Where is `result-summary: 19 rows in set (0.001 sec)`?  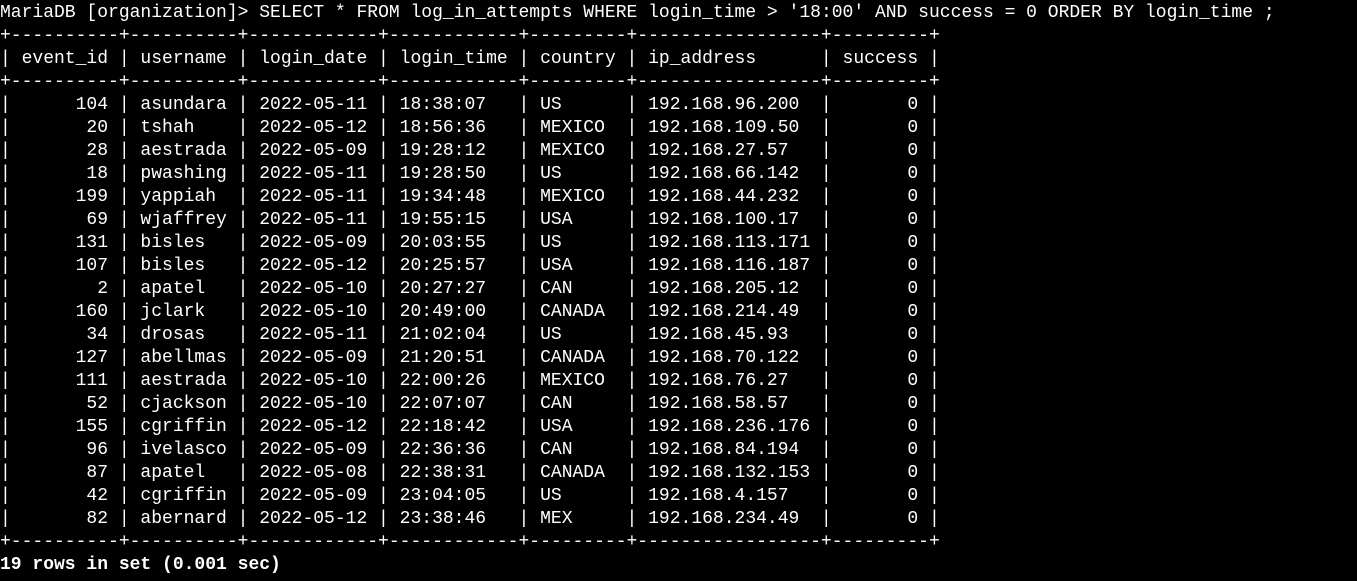
result-summary: 19 rows in set (0.001 sec) is located at coordinates (140, 565).